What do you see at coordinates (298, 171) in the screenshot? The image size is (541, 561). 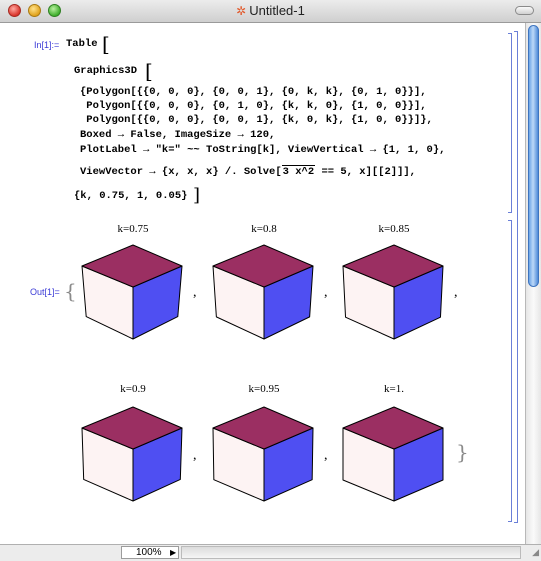 I see `sqrt-box: 3 x^2` at bounding box center [298, 171].